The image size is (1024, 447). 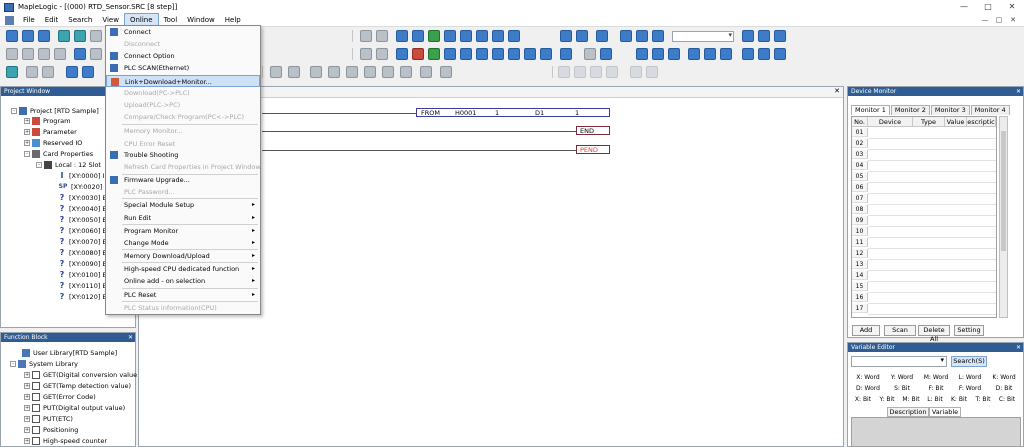 I want to click on register-icon, so click(x=566, y=54).